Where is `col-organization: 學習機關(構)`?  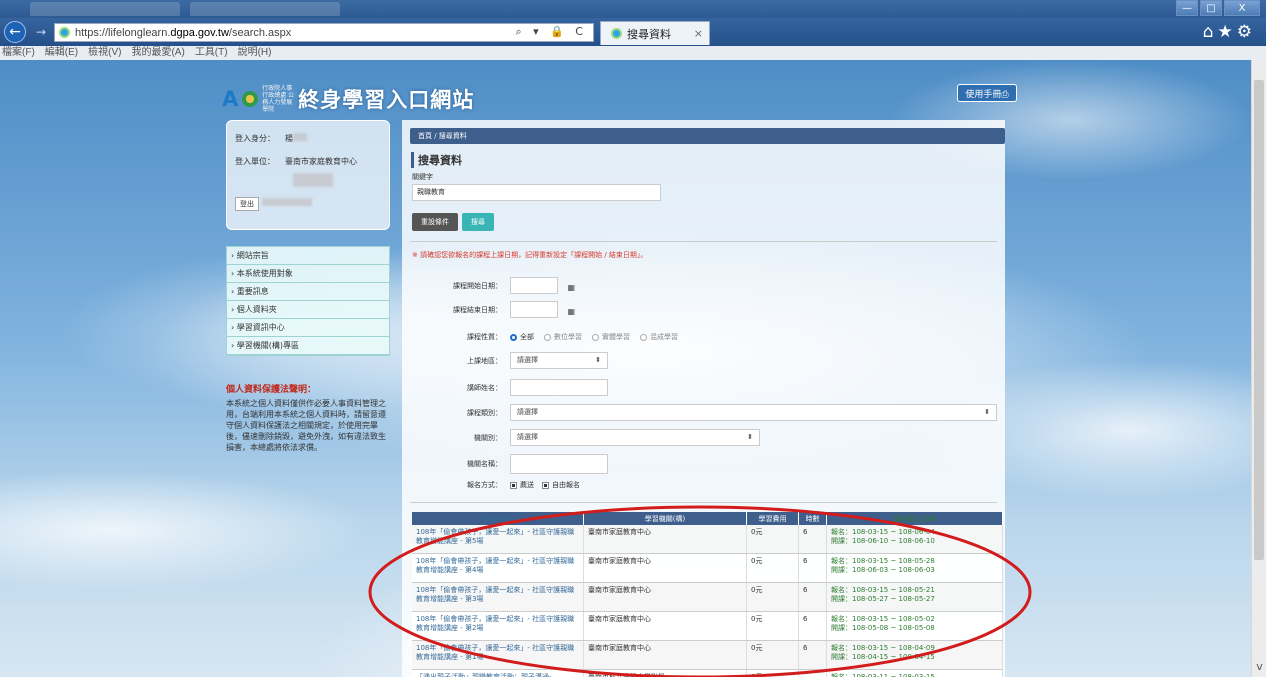
col-organization: 學習機關(構) is located at coordinates (665, 518).